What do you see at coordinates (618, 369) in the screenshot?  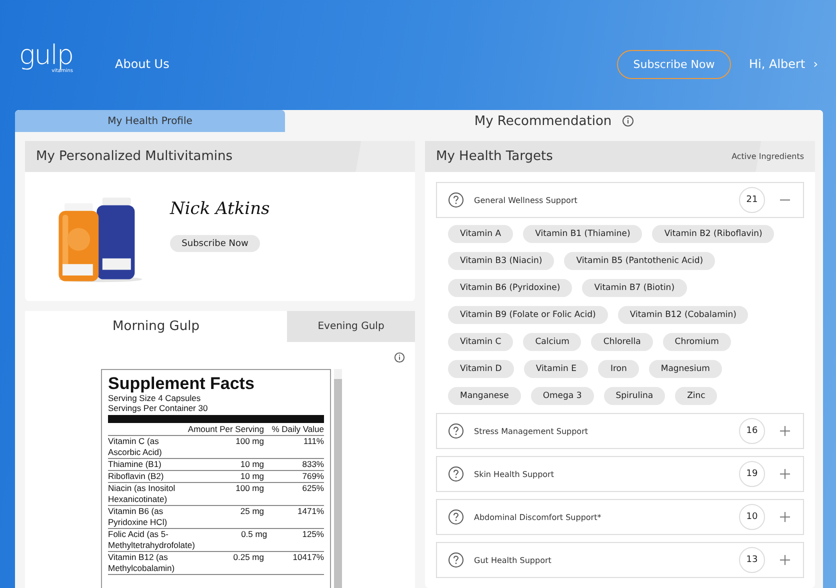 I see `ingredient-tag: Iron` at bounding box center [618, 369].